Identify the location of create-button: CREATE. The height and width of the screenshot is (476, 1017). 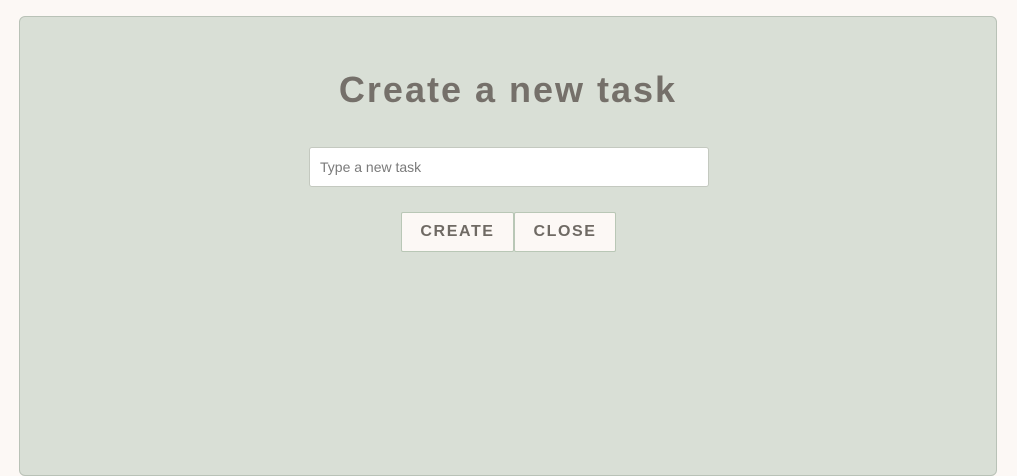
(457, 232).